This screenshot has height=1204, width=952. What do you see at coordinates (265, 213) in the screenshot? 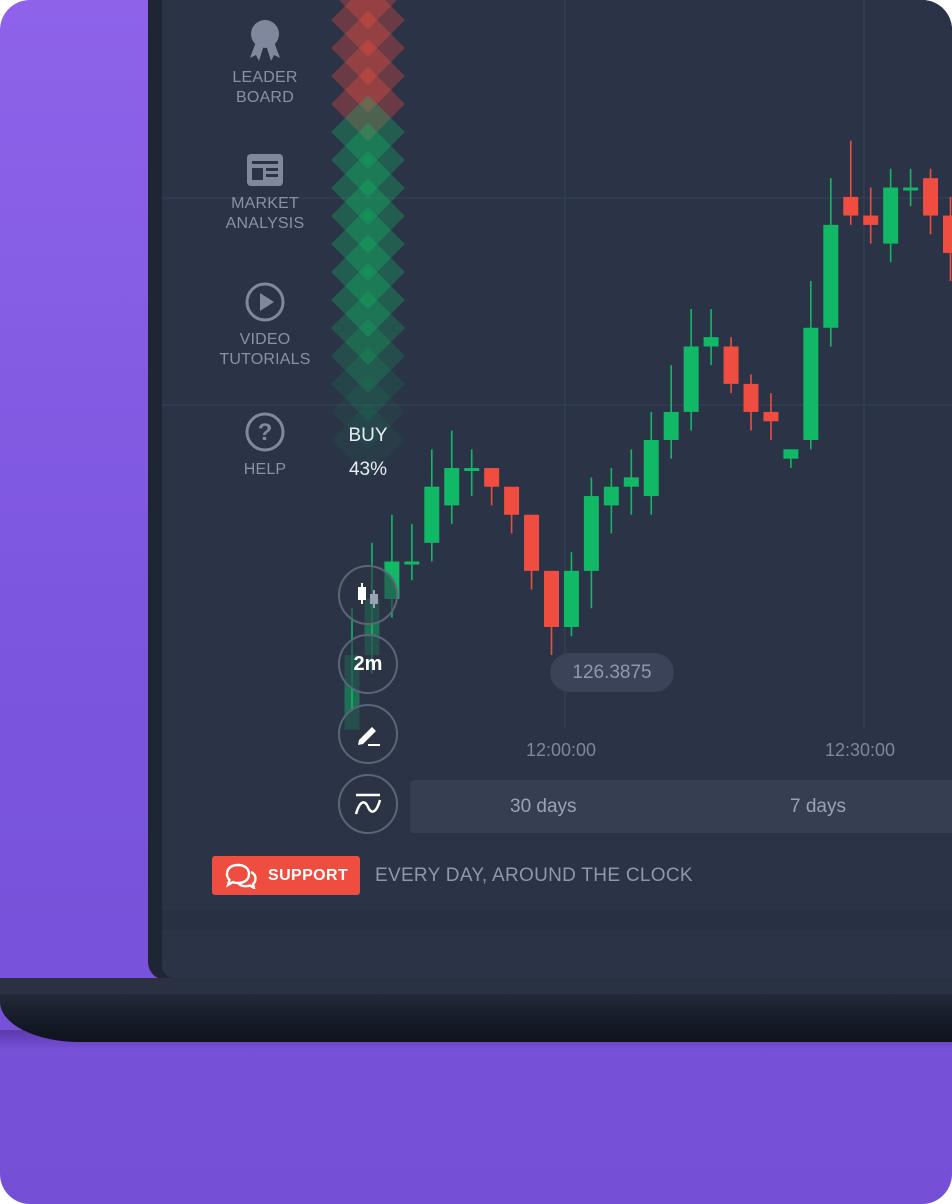
I see `sidebar-label-market-analysis: MARKET ANALYSIS` at bounding box center [265, 213].